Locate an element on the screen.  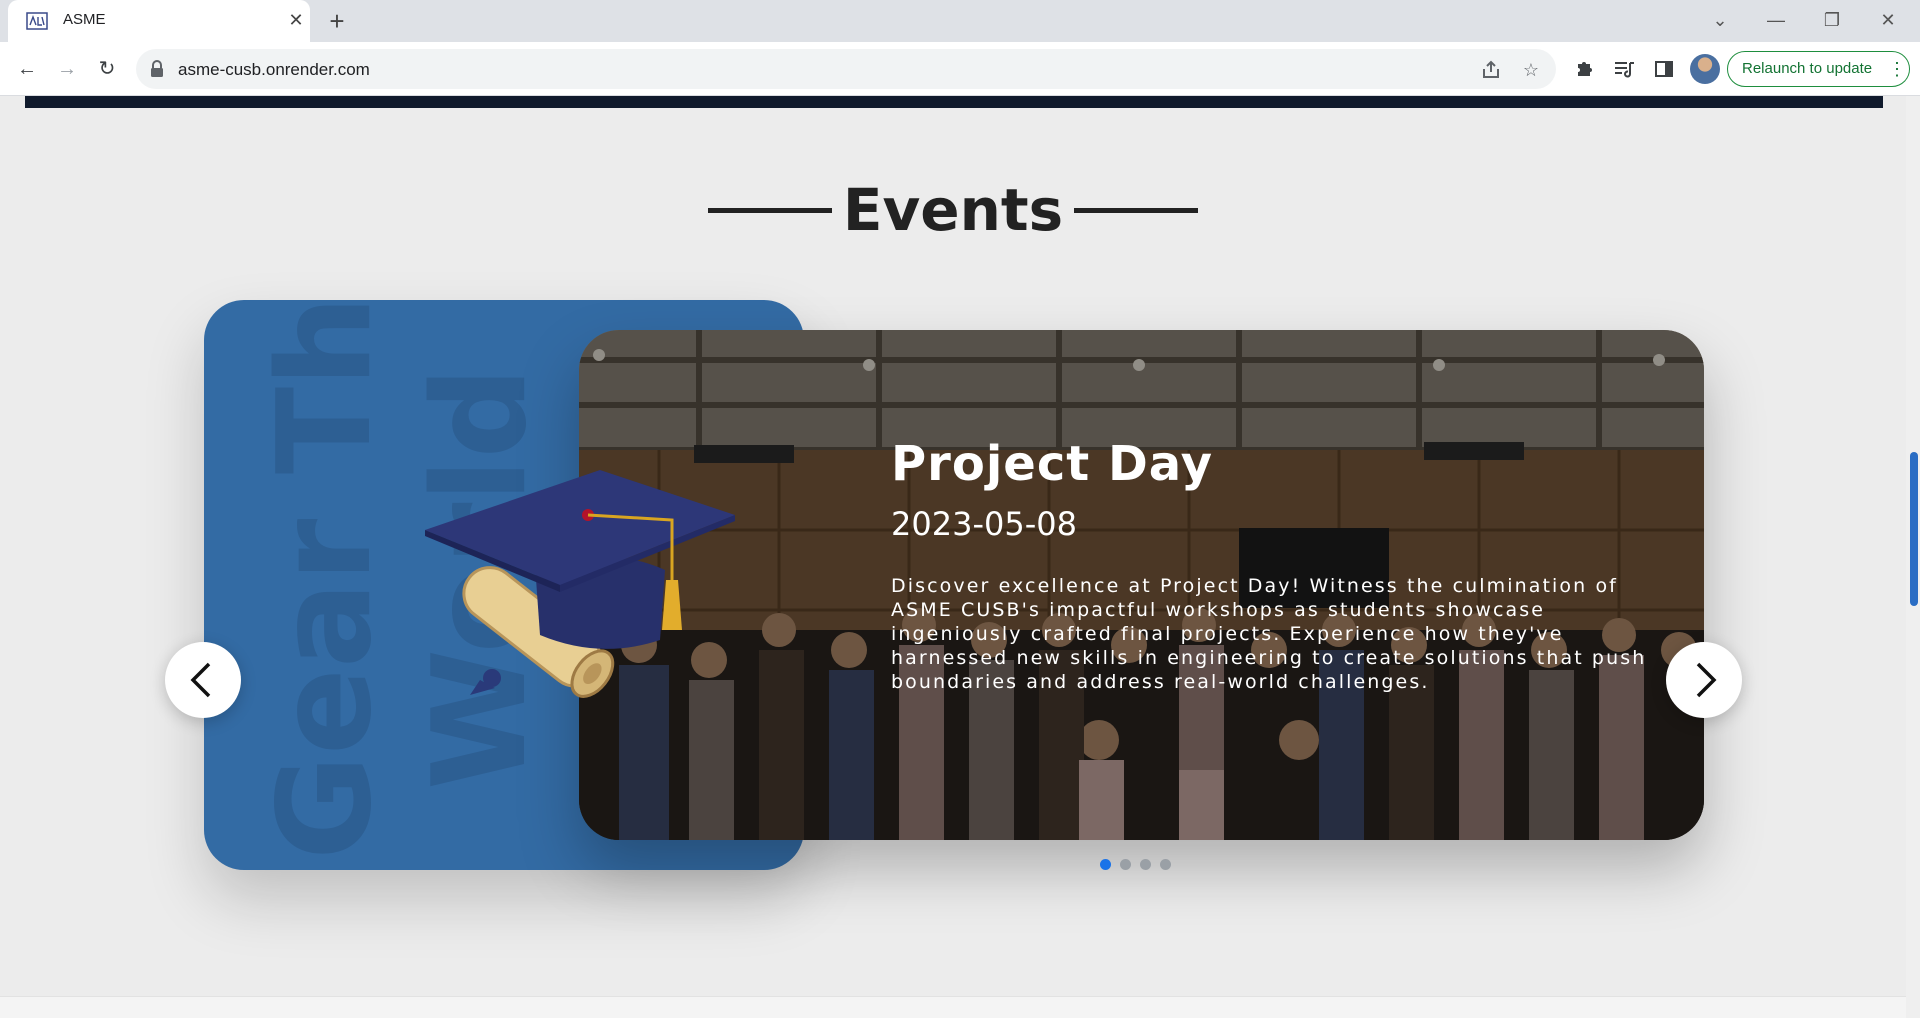
browser-tab: ASME ✕ is located at coordinates (159, 21).